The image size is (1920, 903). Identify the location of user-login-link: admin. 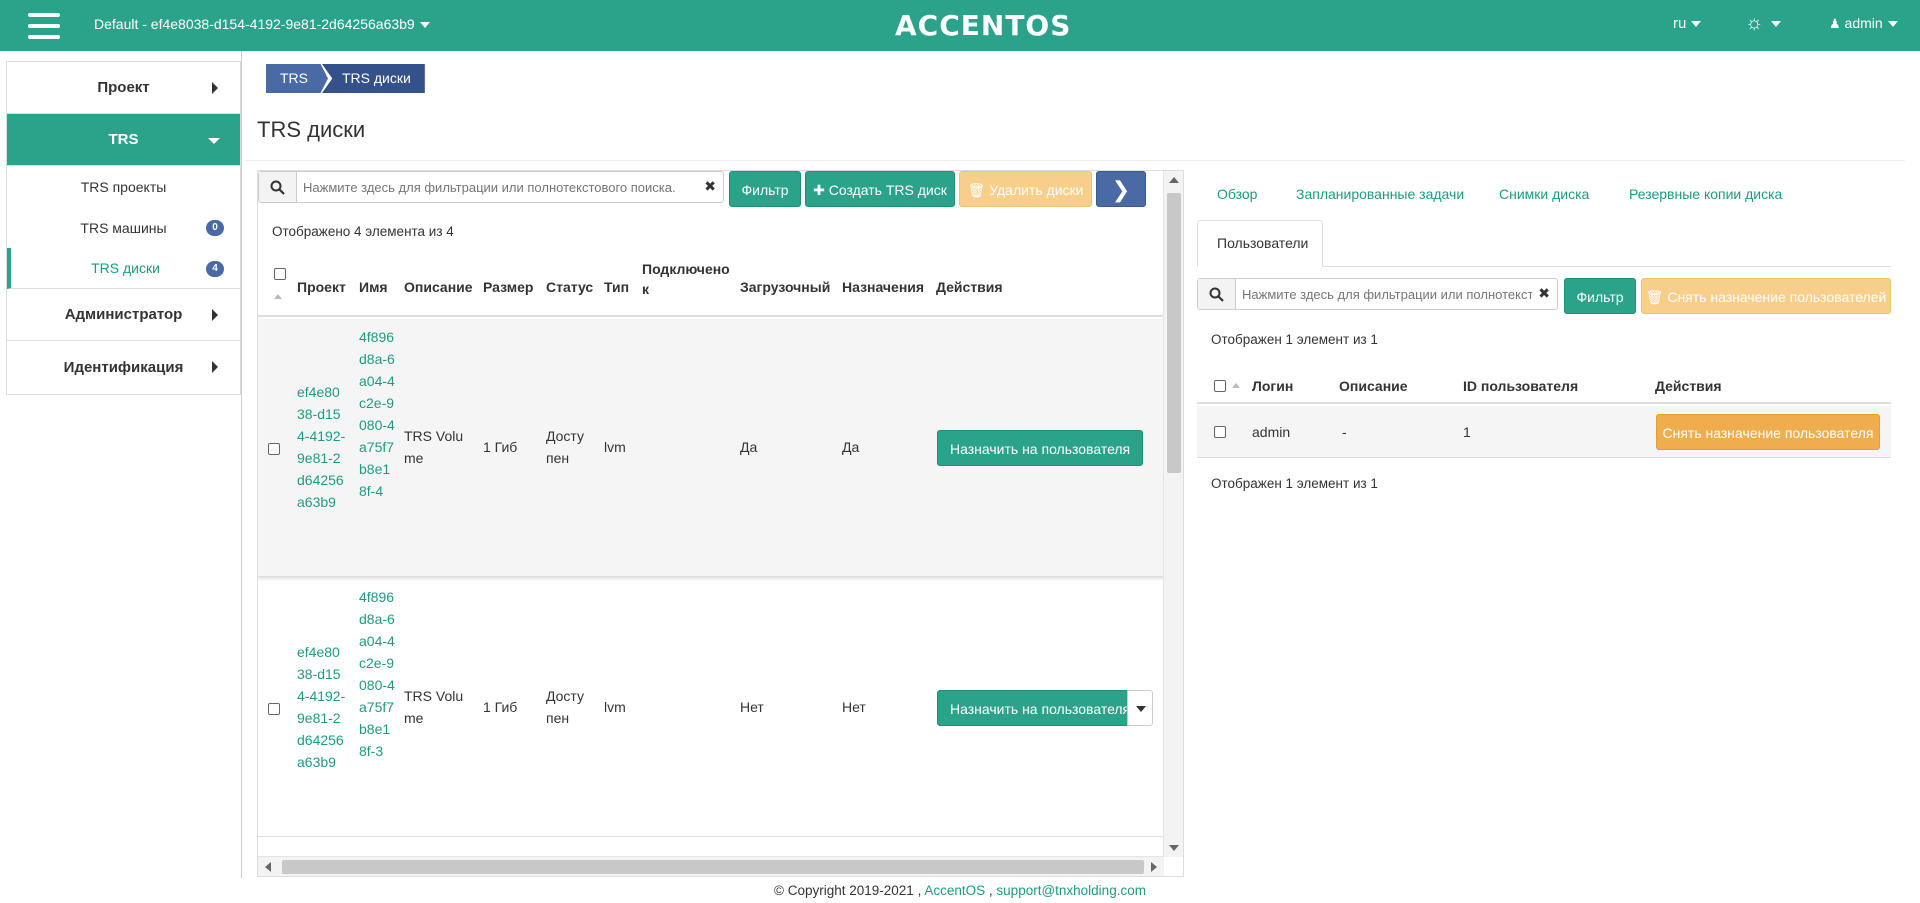
(1271, 432).